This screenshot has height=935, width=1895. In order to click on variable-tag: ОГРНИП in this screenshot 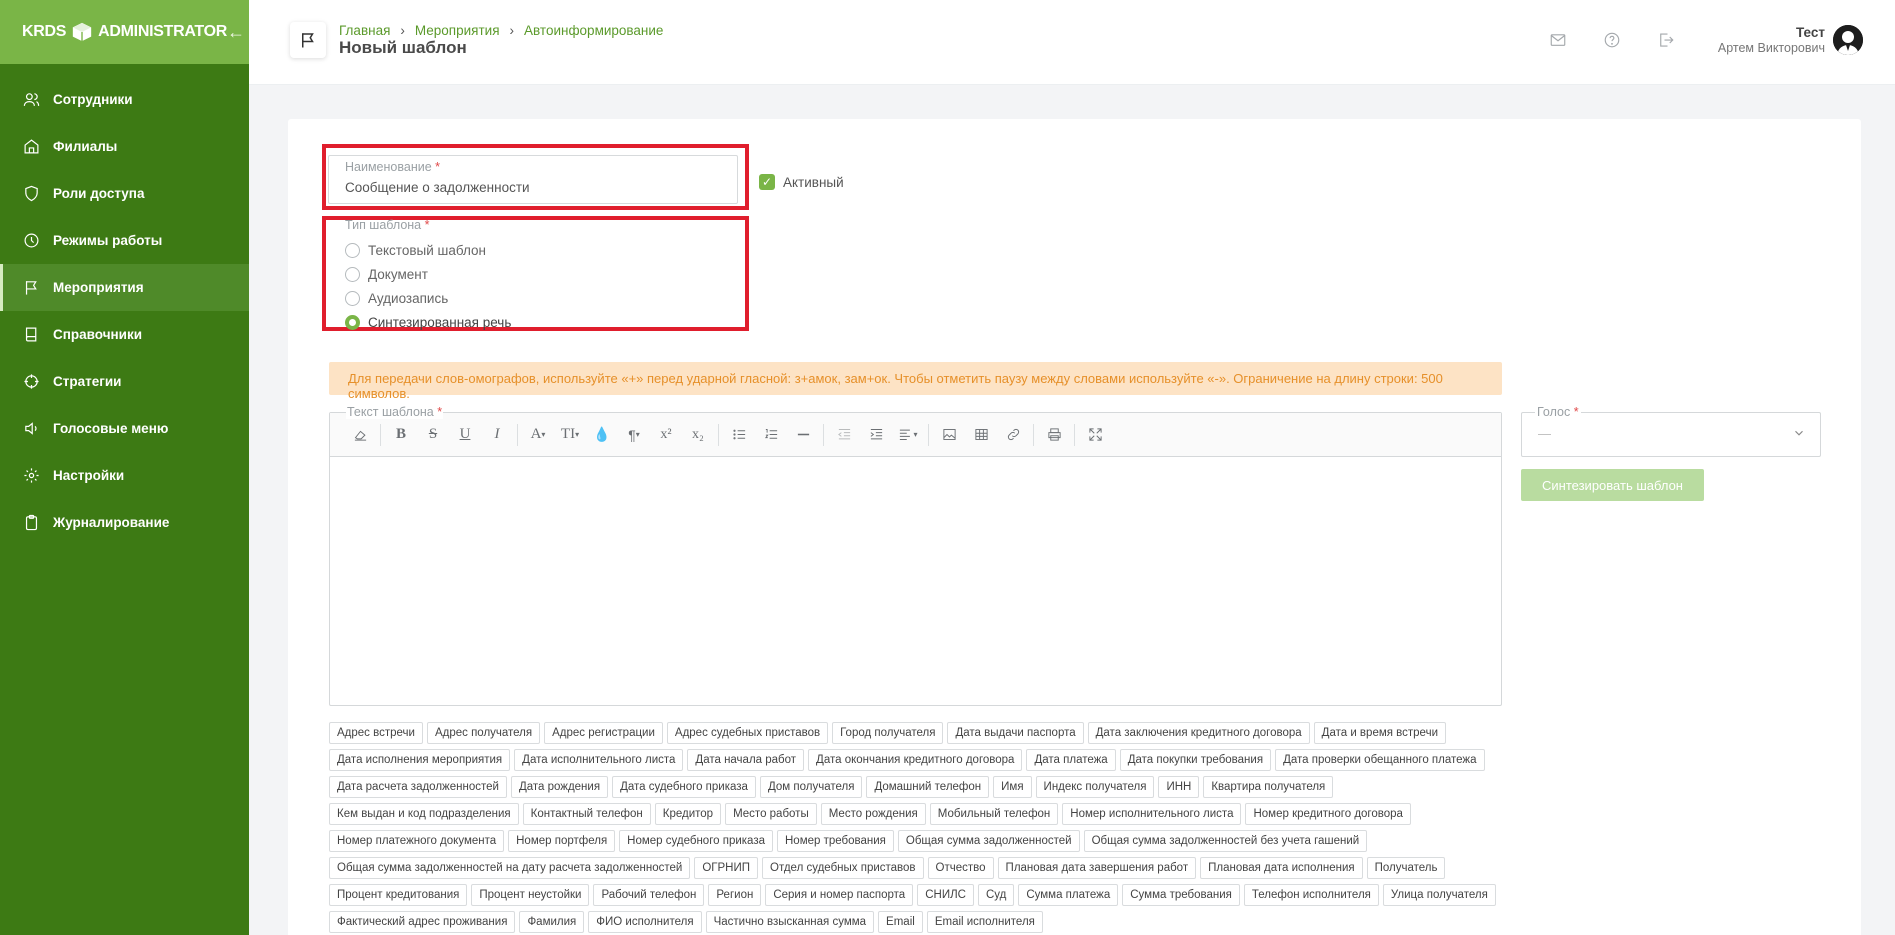, I will do `click(726, 868)`.